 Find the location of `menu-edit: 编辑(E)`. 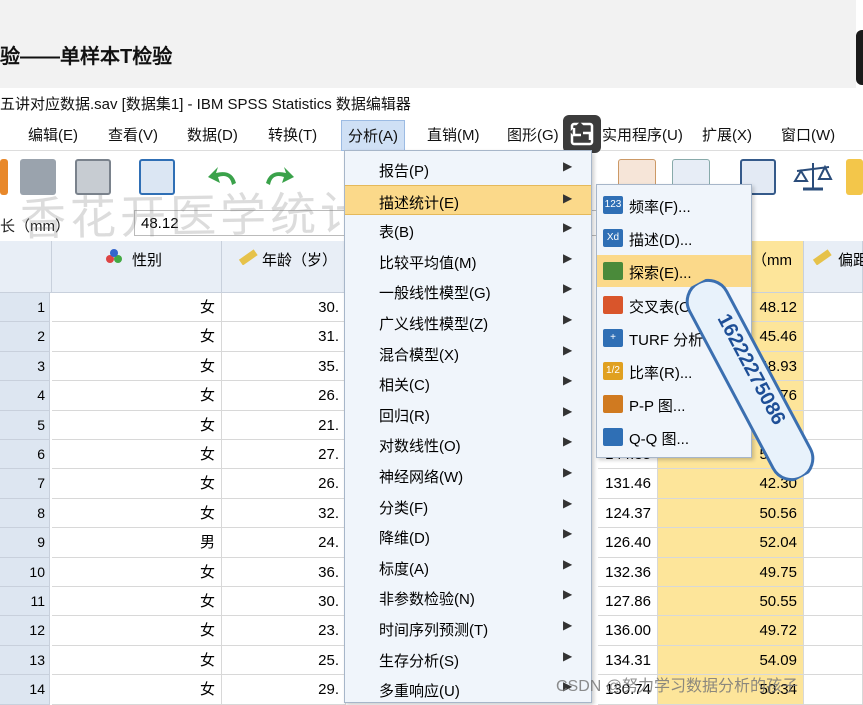

menu-edit: 编辑(E) is located at coordinates (53, 134).